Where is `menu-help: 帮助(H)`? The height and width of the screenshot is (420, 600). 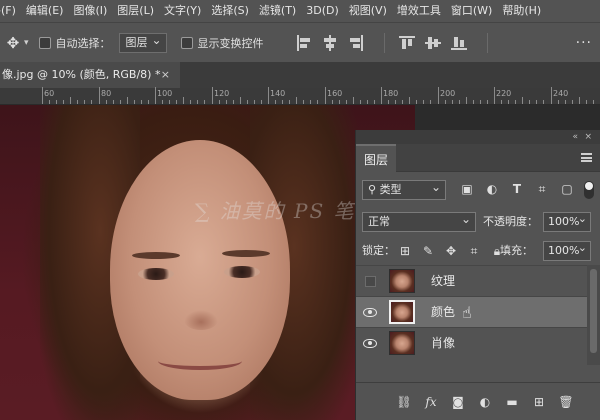
menu-help: 帮助(H) is located at coordinates (521, 11).